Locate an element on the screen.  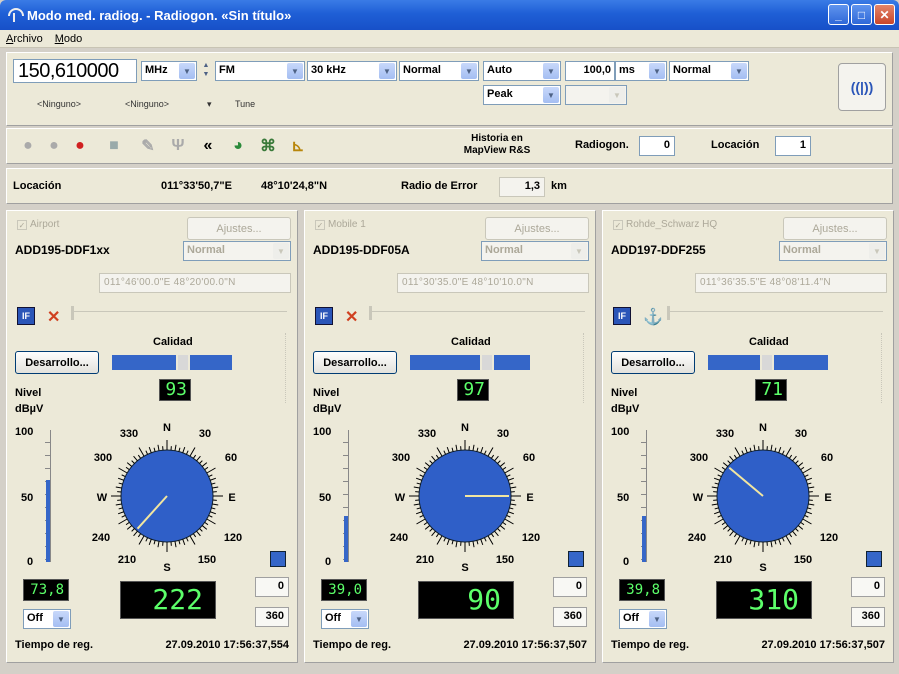
mode-select: Normal ▼ is located at coordinates (439, 71).